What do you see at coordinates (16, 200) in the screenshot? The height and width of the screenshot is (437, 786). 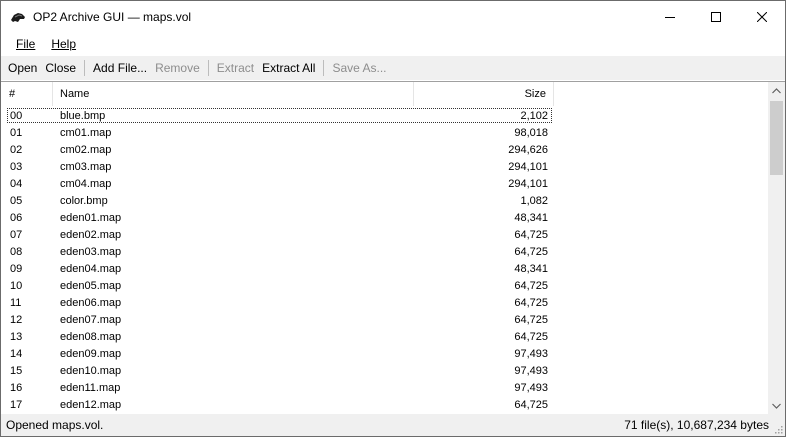 I see `row-number: 05` at bounding box center [16, 200].